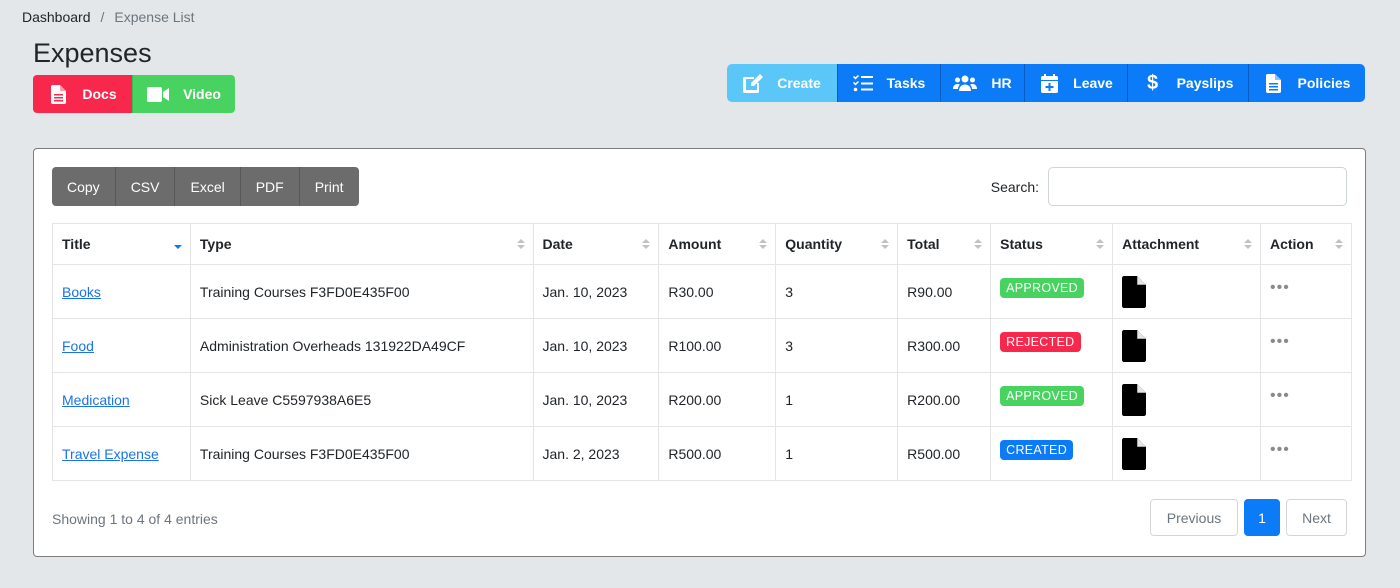  I want to click on sort-desc-icon, so click(177, 247).